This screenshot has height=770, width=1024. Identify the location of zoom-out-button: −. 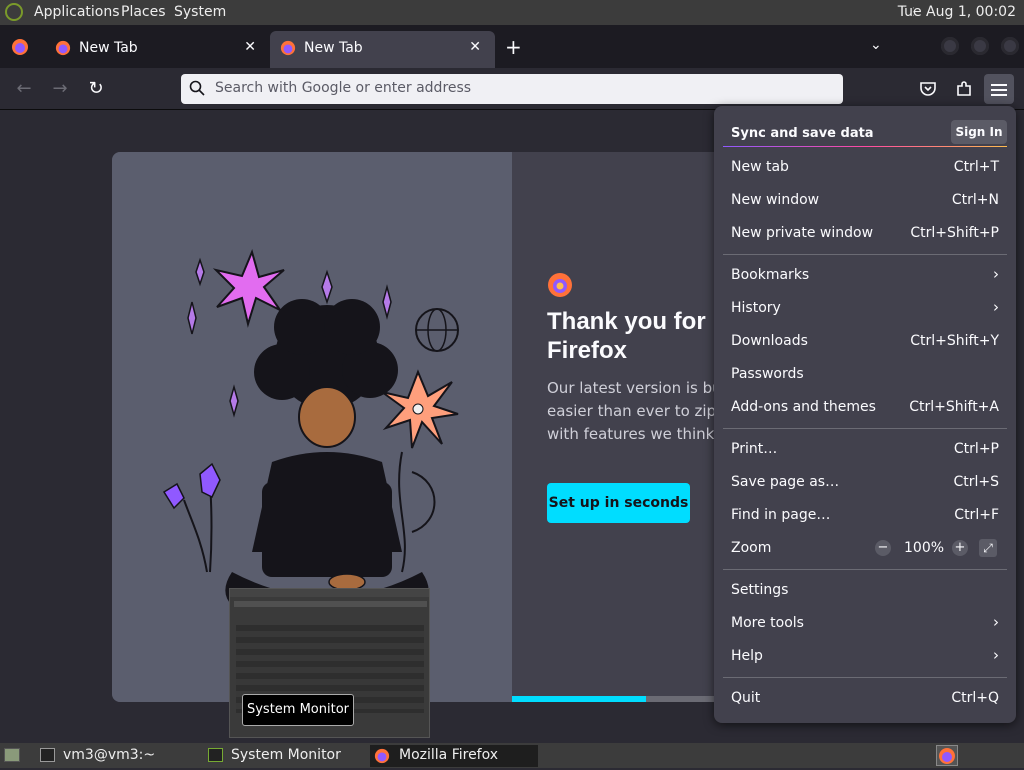
(883, 548).